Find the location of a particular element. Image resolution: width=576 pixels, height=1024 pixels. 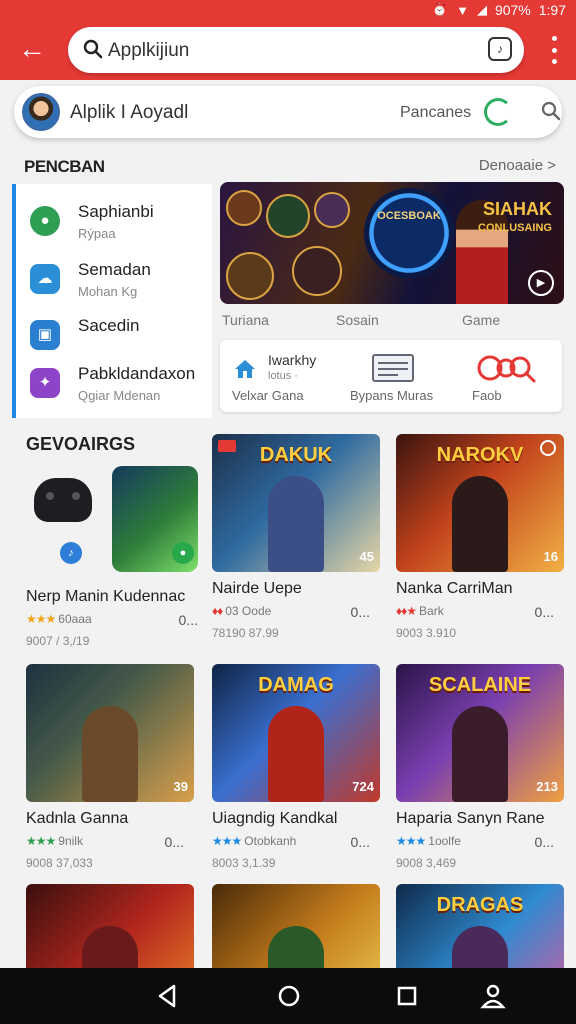

game-logo: DAKUK is located at coordinates (296, 455).